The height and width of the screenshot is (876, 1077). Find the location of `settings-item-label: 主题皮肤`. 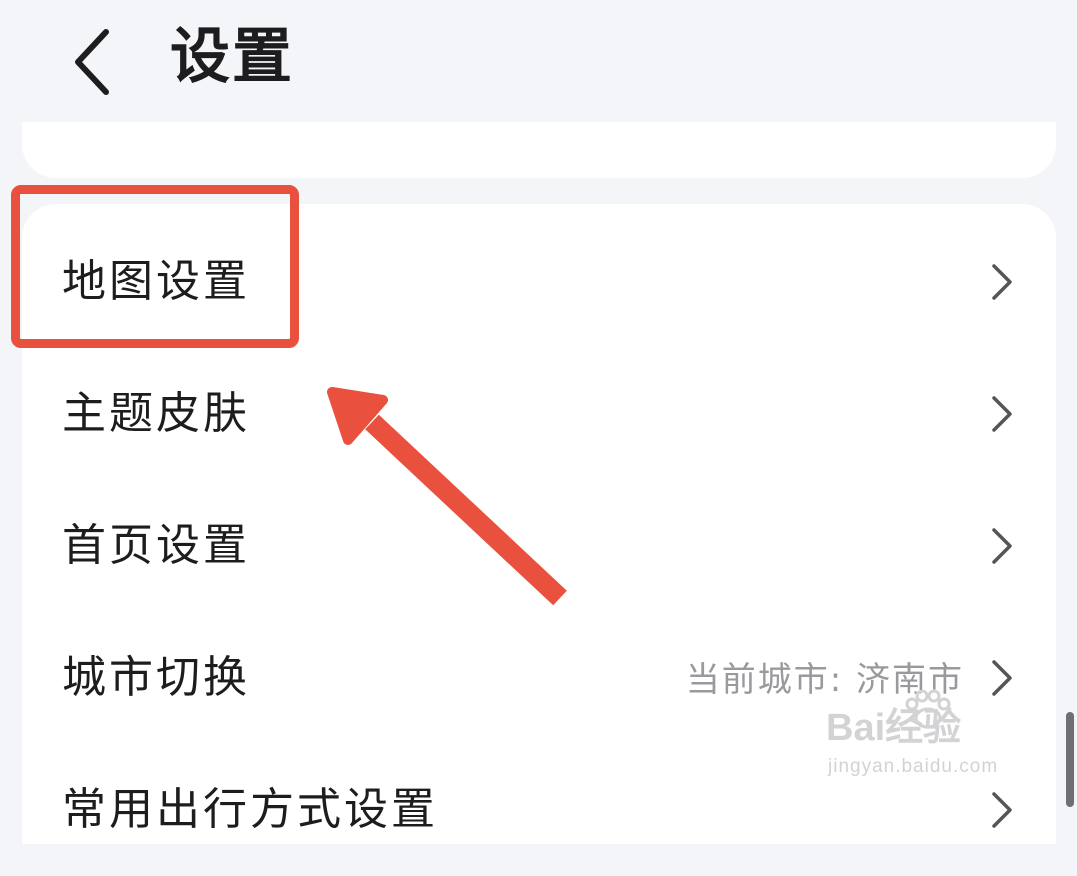

settings-item-label: 主题皮肤 is located at coordinates (156, 413).